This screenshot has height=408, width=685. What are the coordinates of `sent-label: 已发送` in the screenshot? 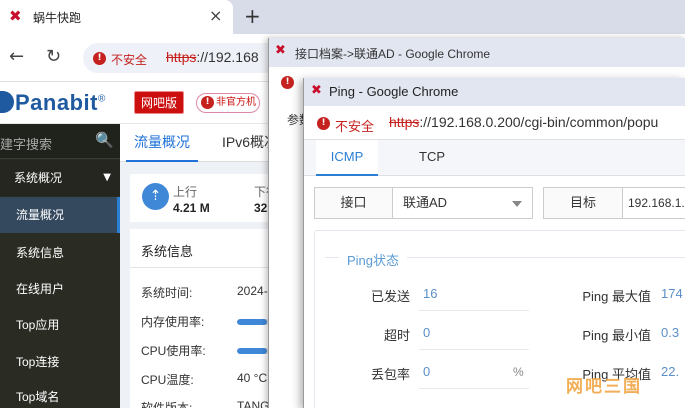 It's located at (390, 296).